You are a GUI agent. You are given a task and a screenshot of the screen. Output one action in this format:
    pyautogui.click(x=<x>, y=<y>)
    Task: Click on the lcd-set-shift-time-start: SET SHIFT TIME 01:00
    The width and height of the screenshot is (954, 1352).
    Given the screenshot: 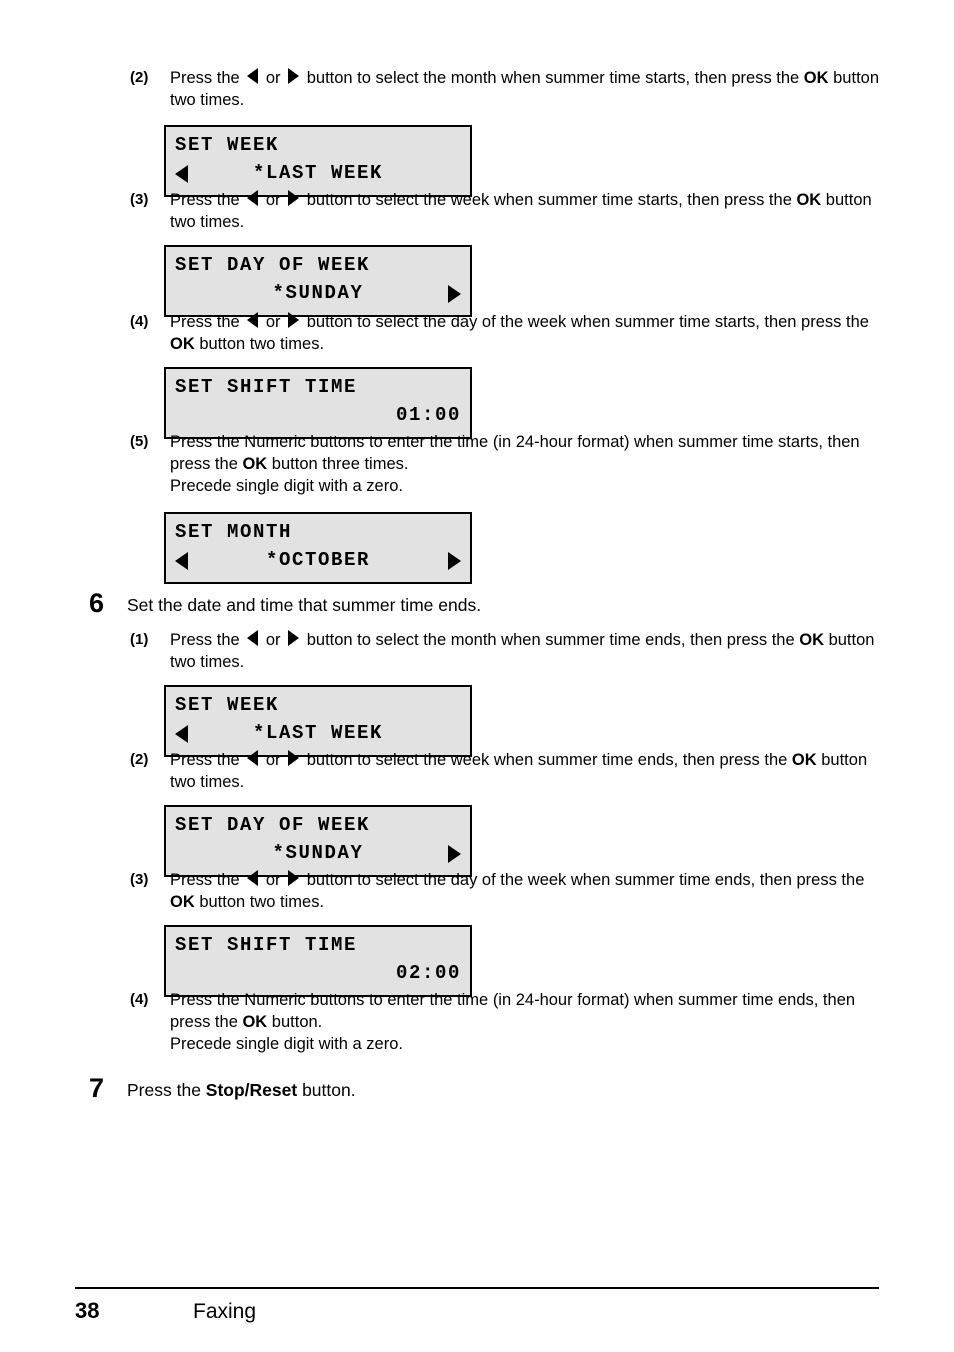 What is the action you would take?
    pyautogui.click(x=318, y=403)
    